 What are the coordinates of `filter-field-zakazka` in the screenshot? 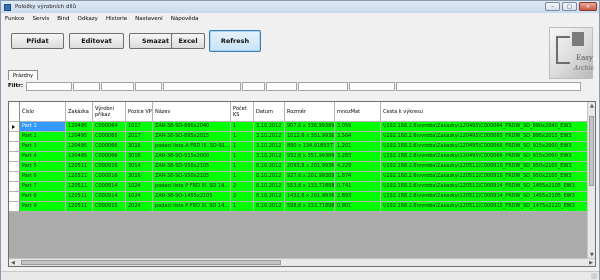 It's located at (86, 86).